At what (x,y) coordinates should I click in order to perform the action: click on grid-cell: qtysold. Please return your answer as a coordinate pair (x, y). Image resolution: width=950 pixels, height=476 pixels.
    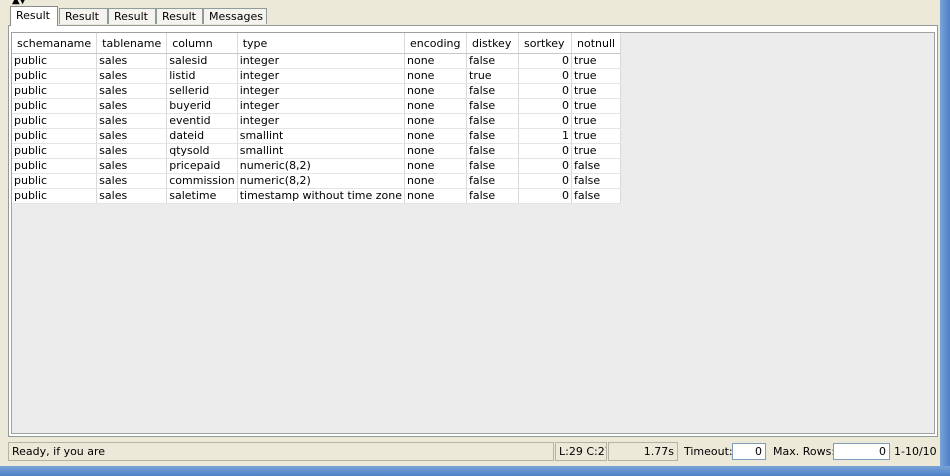
    Looking at the image, I should click on (202, 151).